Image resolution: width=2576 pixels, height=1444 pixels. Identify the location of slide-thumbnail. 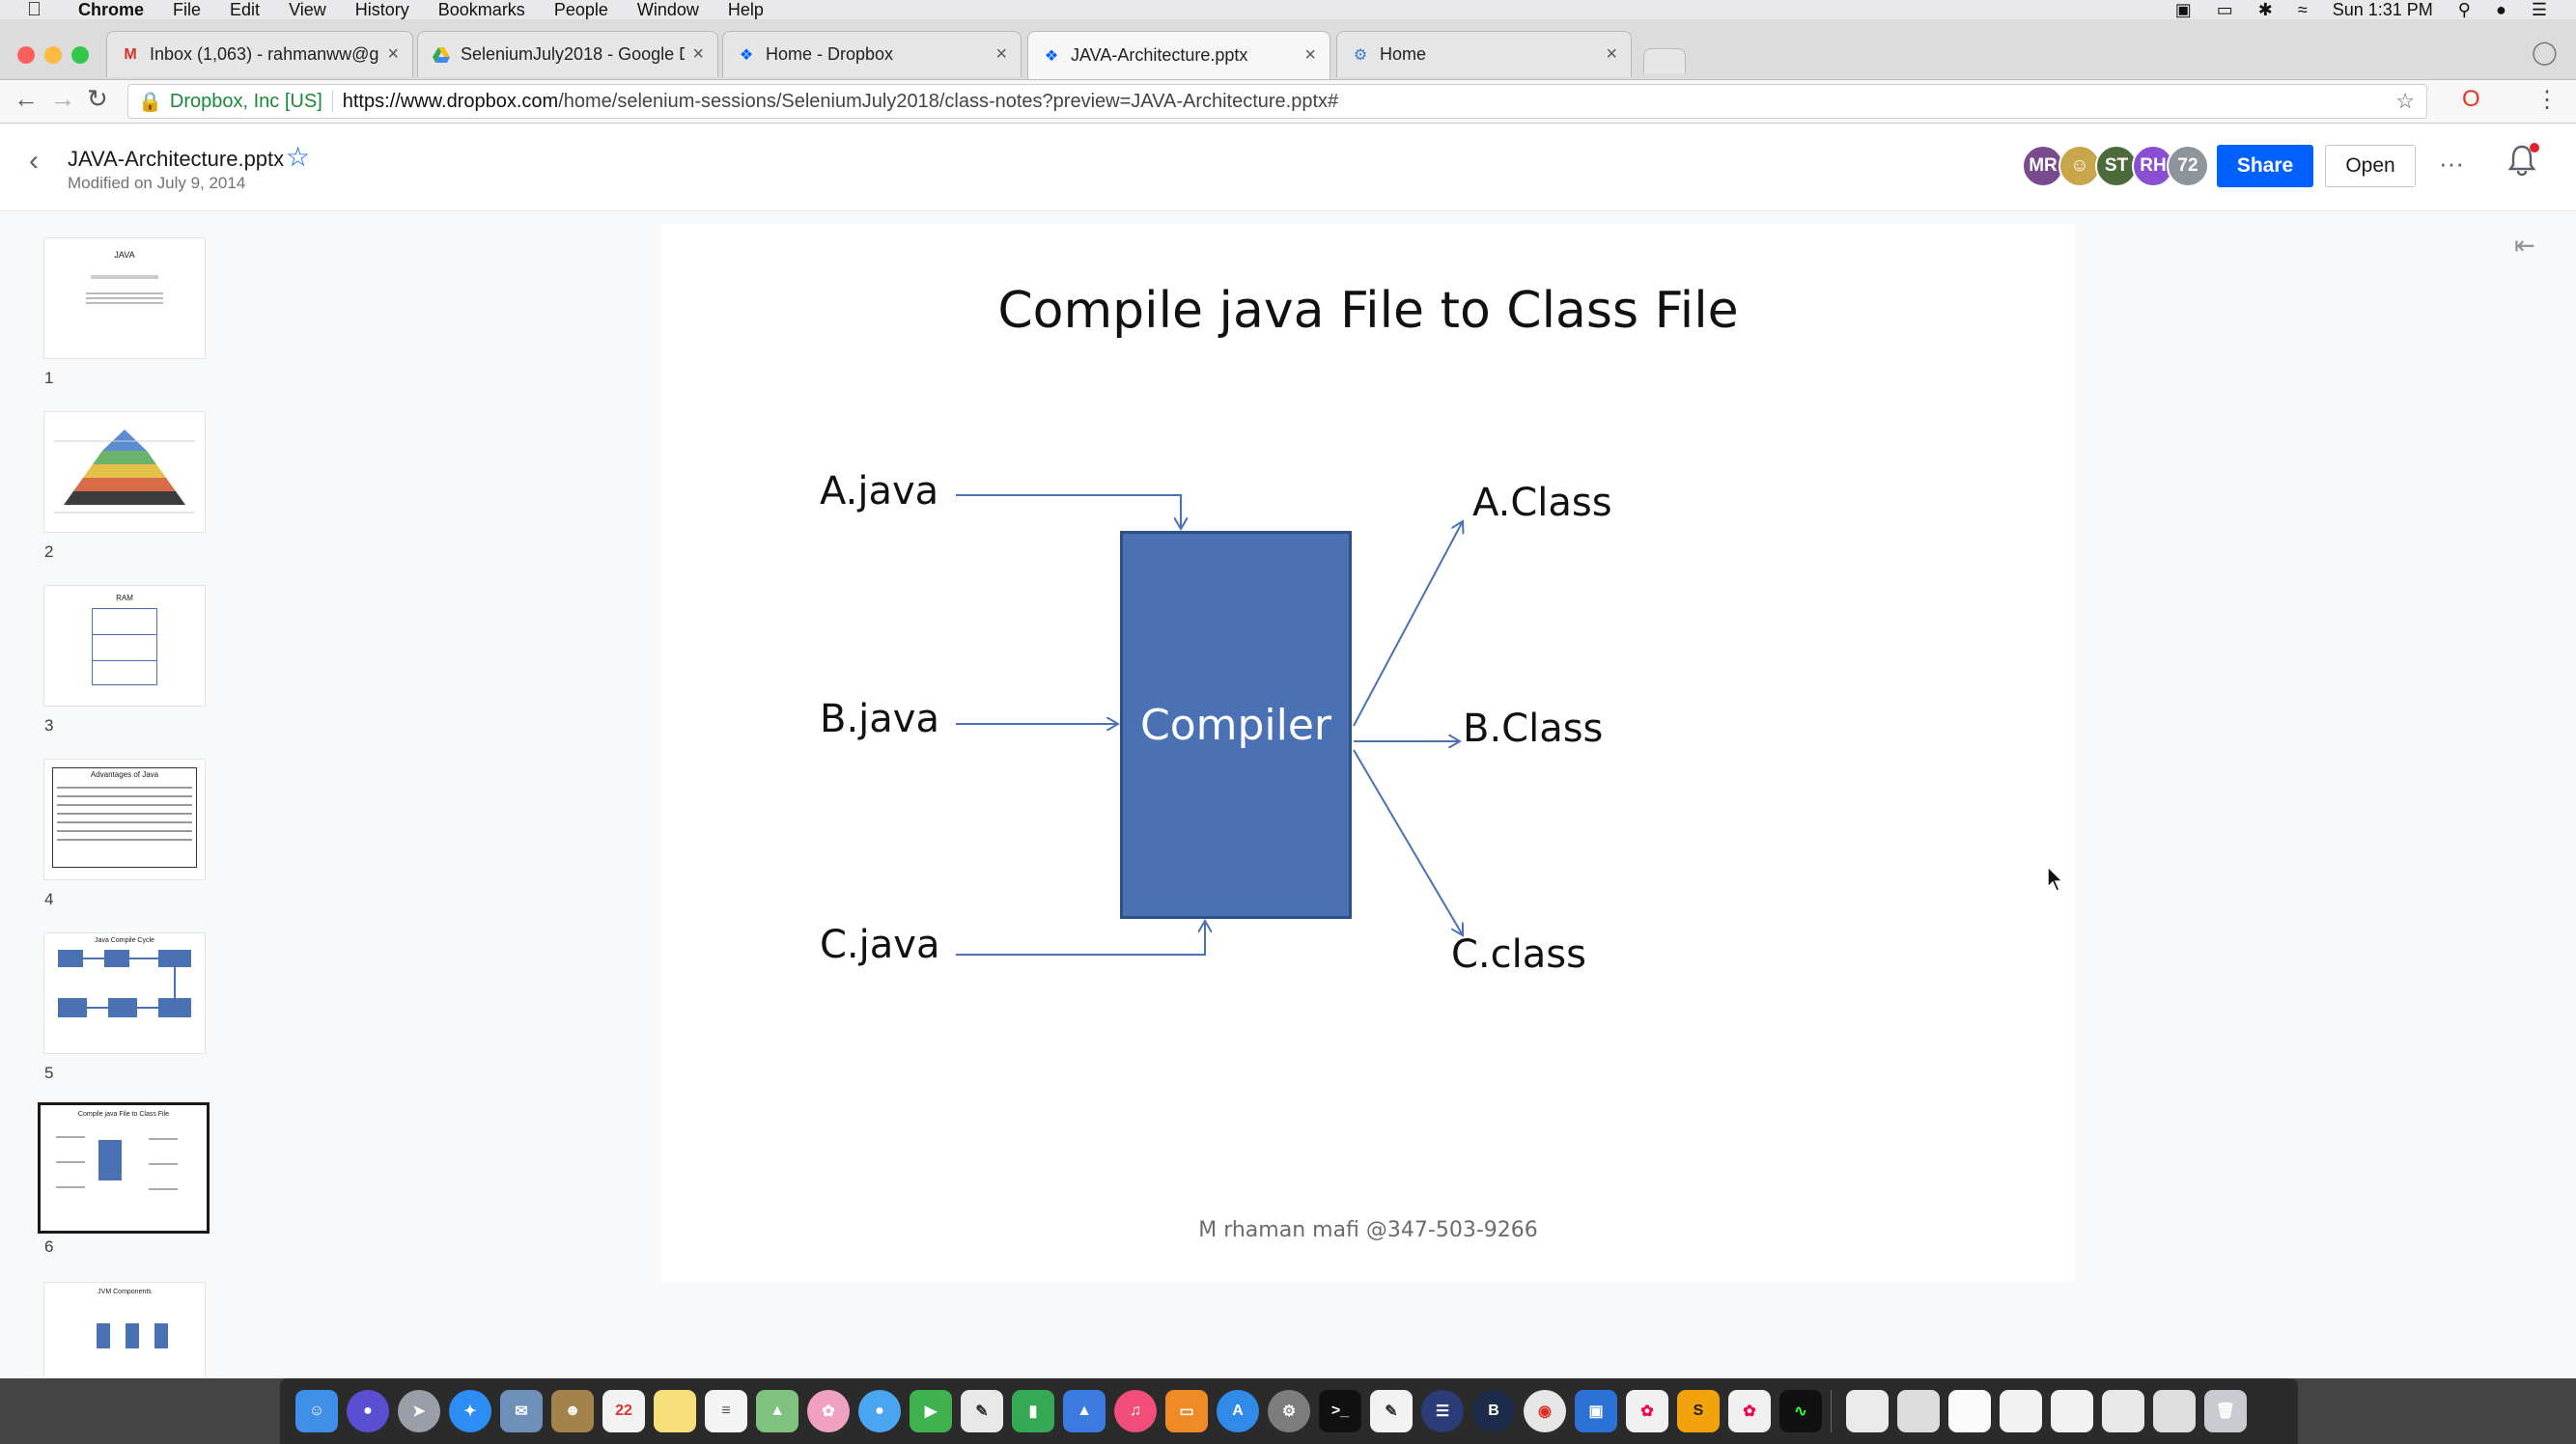
(125, 472).